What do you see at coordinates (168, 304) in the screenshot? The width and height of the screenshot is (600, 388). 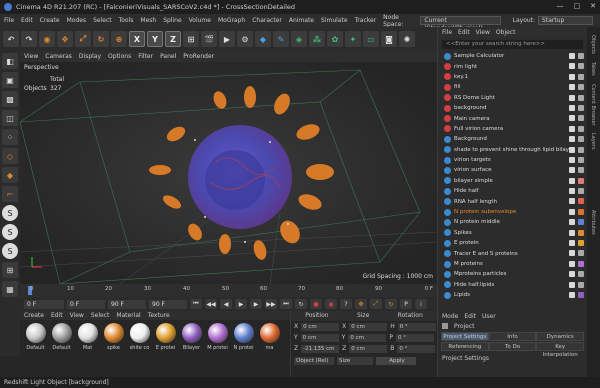 I see `preview-end-field: 90 F` at bounding box center [168, 304].